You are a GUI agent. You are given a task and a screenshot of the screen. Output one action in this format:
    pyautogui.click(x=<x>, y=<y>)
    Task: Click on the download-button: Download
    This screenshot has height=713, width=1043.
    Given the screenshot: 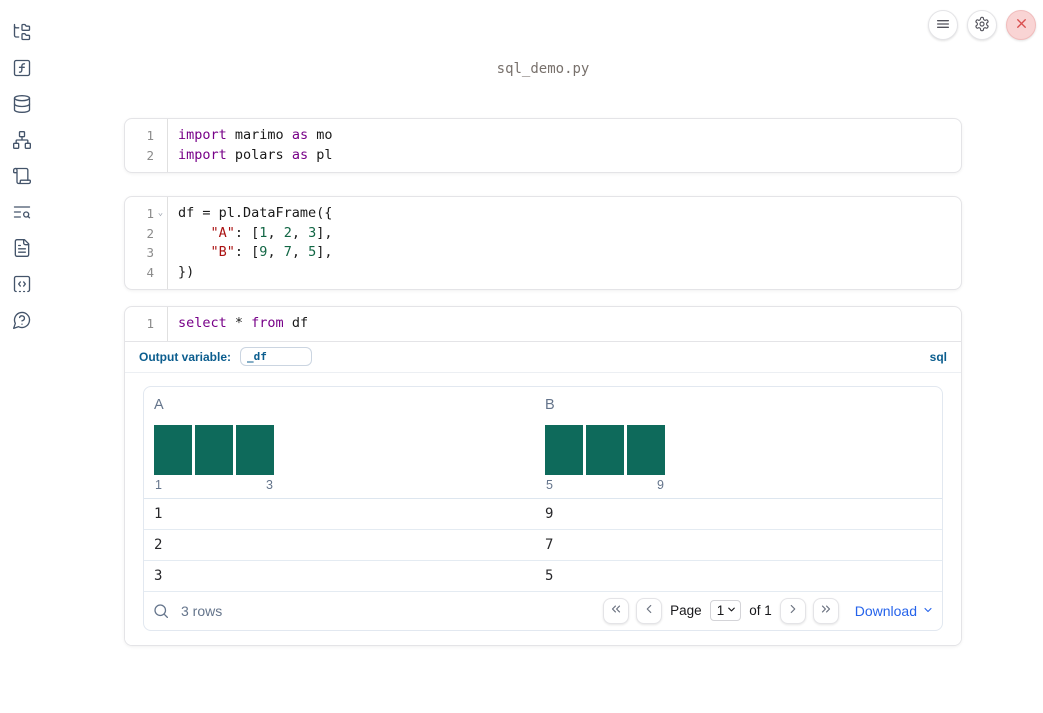 What is the action you would take?
    pyautogui.click(x=894, y=611)
    